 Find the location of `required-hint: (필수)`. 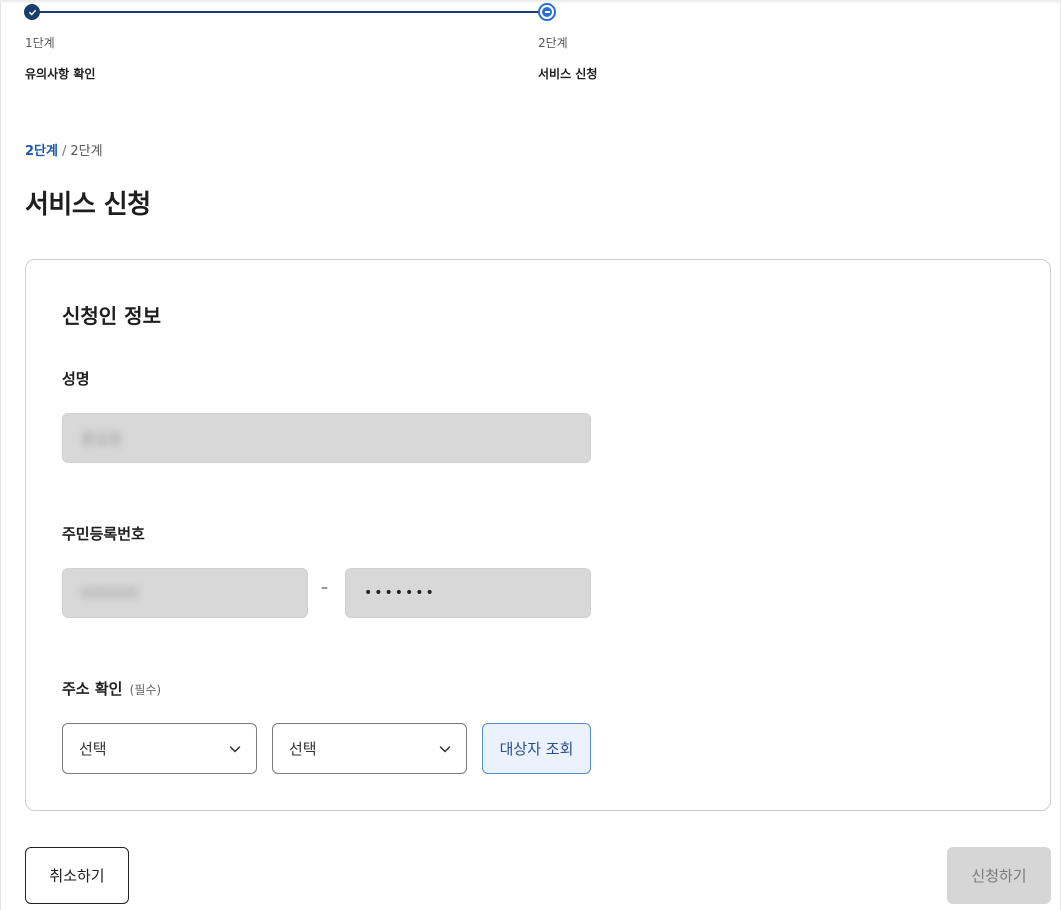

required-hint: (필수) is located at coordinates (145, 690).